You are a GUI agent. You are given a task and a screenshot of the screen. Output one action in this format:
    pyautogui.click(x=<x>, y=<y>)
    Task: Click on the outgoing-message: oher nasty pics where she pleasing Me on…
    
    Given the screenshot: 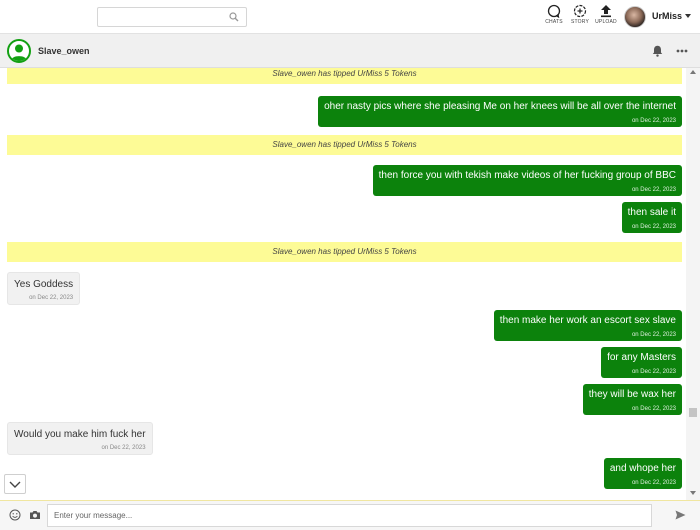 What is the action you would take?
    pyautogui.click(x=500, y=111)
    